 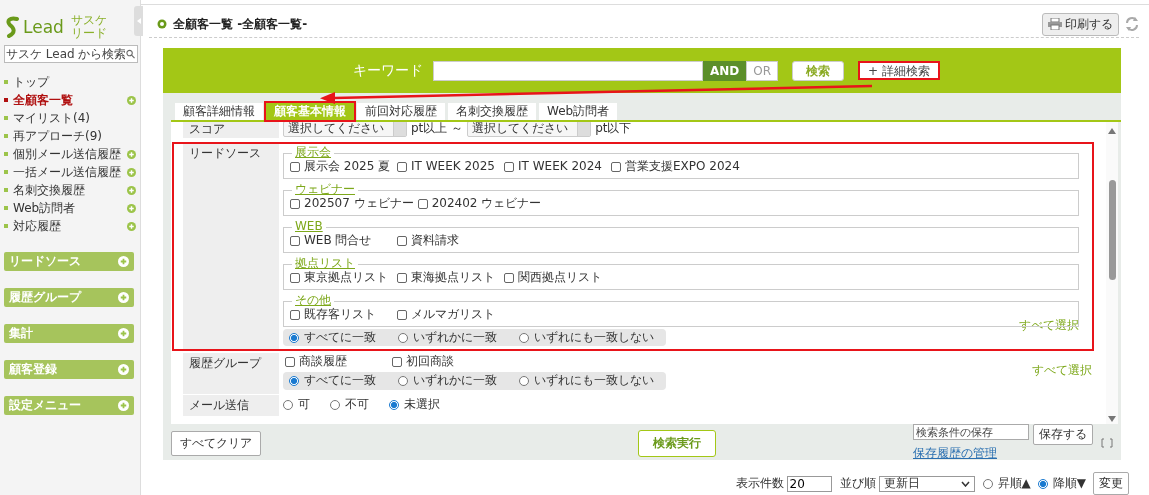 What do you see at coordinates (304, 405) in the screenshot?
I see `radio-label: 可` at bounding box center [304, 405].